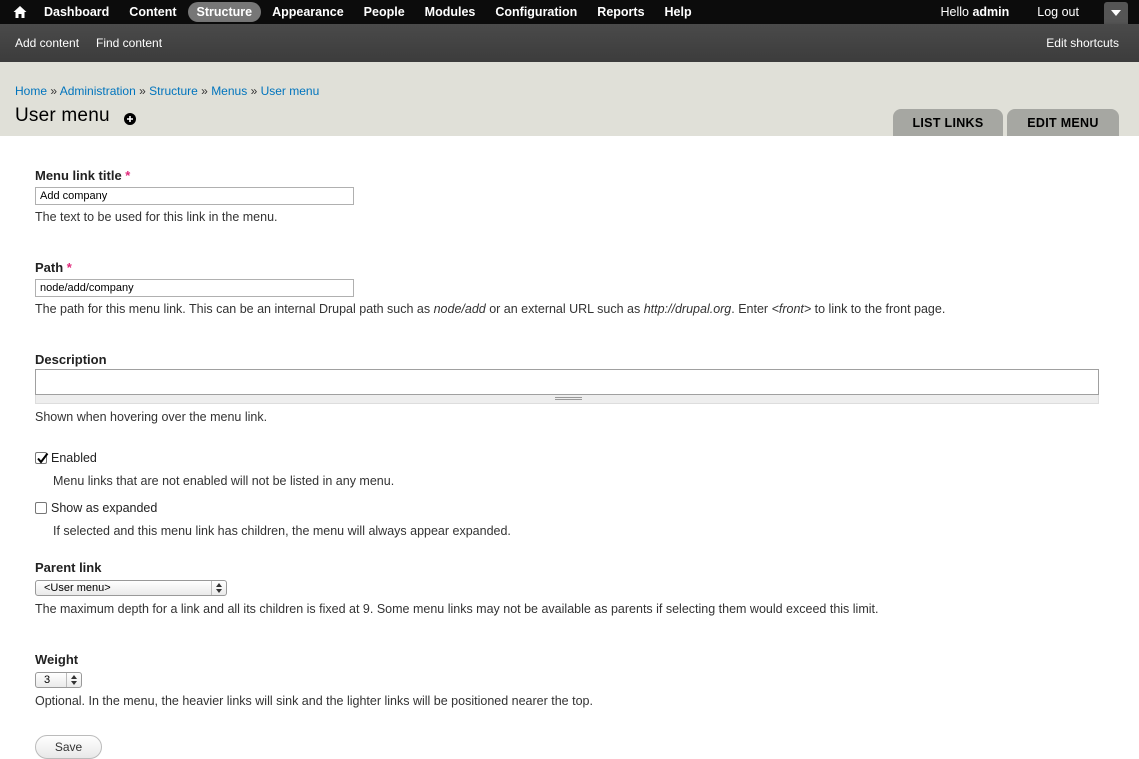 This screenshot has height=759, width=1139. Describe the element at coordinates (751, 309) in the screenshot. I see `path-desc-part: . Enter` at that location.